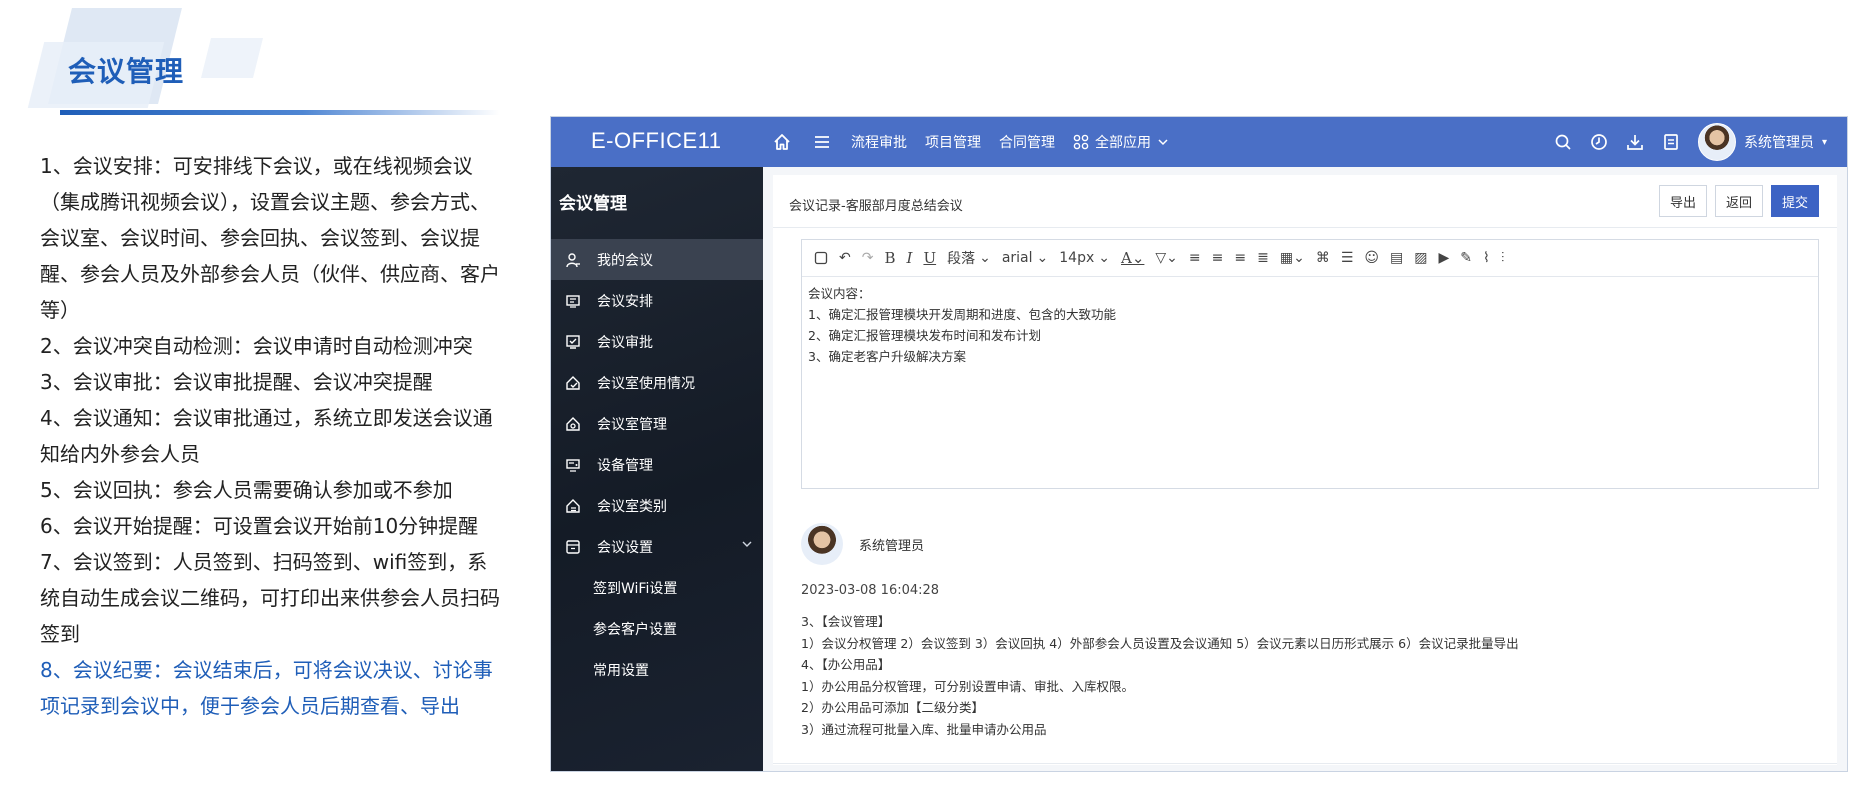  What do you see at coordinates (1166, 258) in the screenshot?
I see `highlight-icon: ▽⌄` at bounding box center [1166, 258].